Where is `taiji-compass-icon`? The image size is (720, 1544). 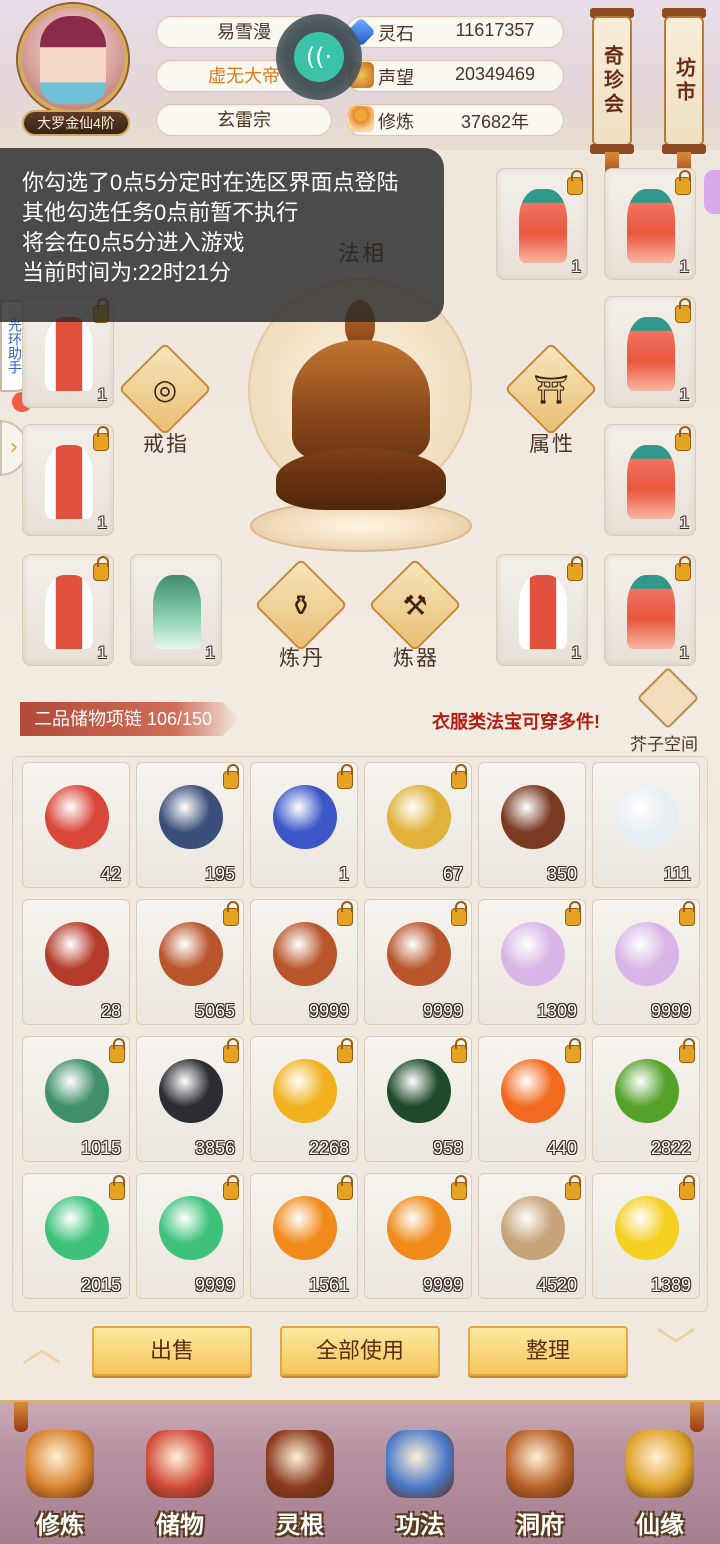
taiji-compass-icon is located at coordinates (191, 817).